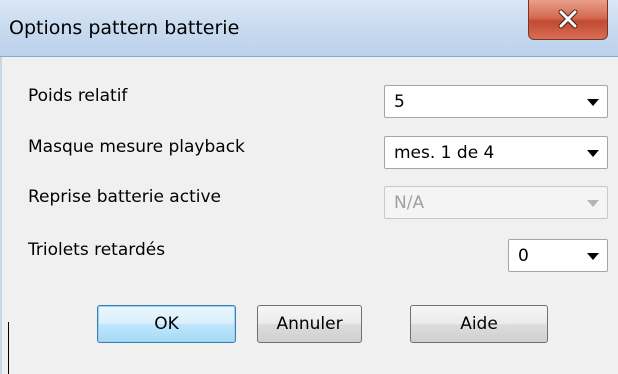 This screenshot has height=374, width=618. What do you see at coordinates (97, 250) in the screenshot?
I see `delayed-triplets-label: Triolets retardés` at bounding box center [97, 250].